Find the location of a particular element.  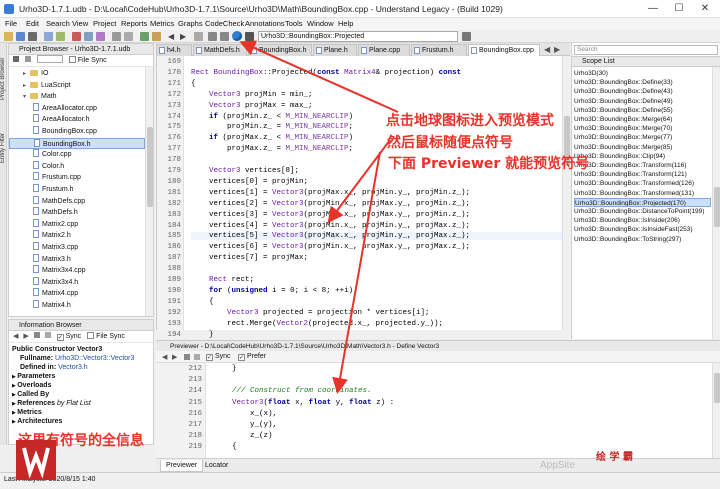

options-icon is located at coordinates (197, 357).